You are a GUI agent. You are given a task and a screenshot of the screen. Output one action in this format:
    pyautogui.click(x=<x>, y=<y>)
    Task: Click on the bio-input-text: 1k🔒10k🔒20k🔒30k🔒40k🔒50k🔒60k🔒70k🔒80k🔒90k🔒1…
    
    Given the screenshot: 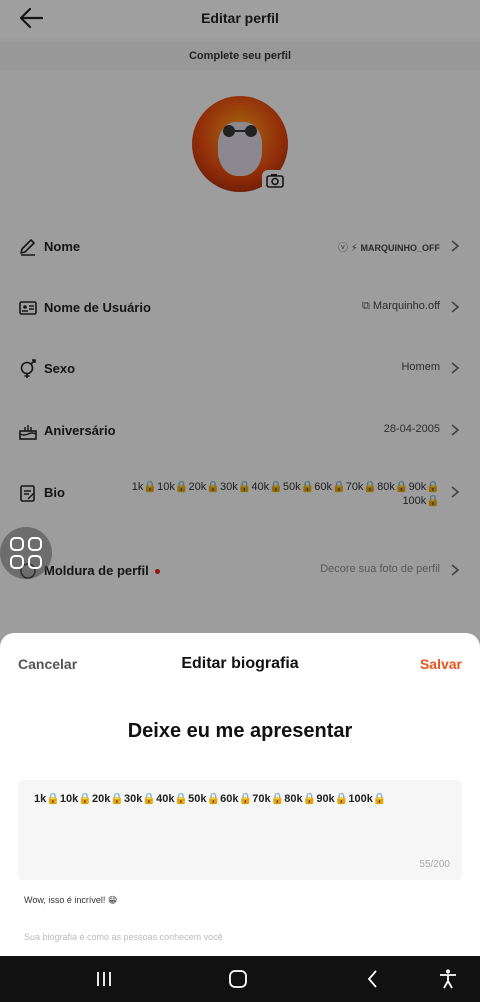 What is the action you would take?
    pyautogui.click(x=210, y=799)
    